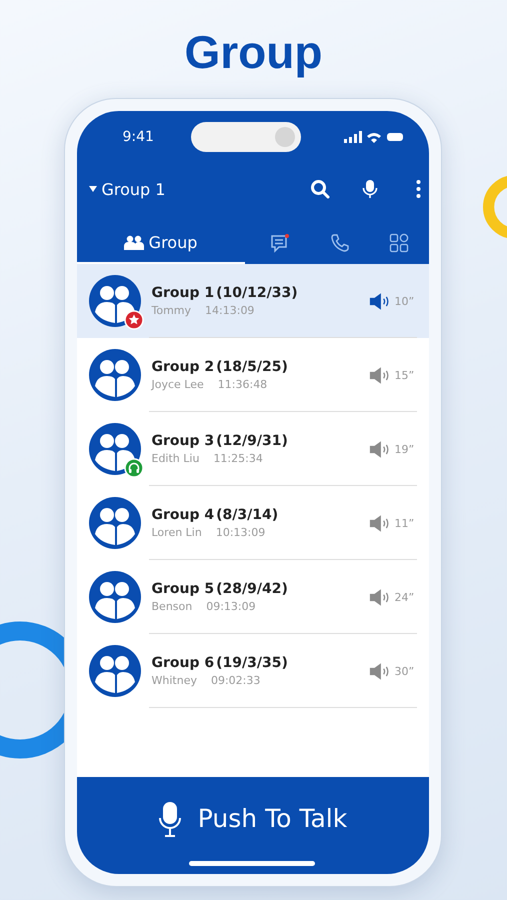  What do you see at coordinates (405, 375) in the screenshot?
I see `voice-duration: 15”` at bounding box center [405, 375].